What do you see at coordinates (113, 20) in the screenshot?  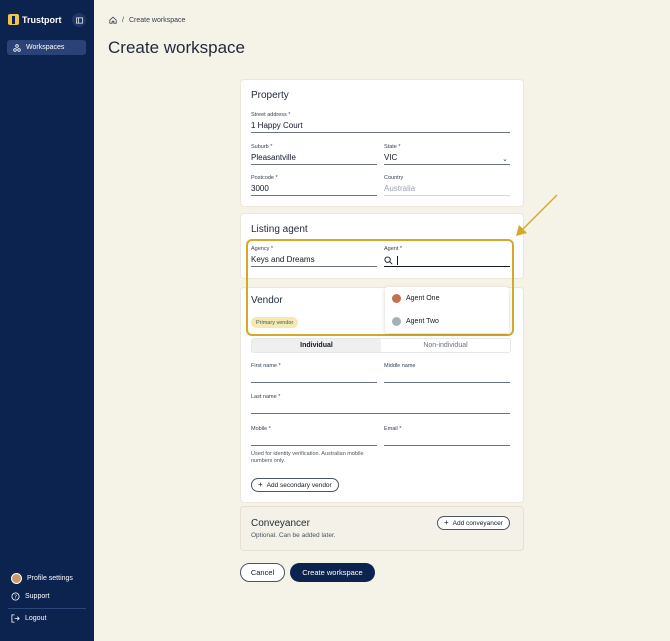 I see `home-icon` at bounding box center [113, 20].